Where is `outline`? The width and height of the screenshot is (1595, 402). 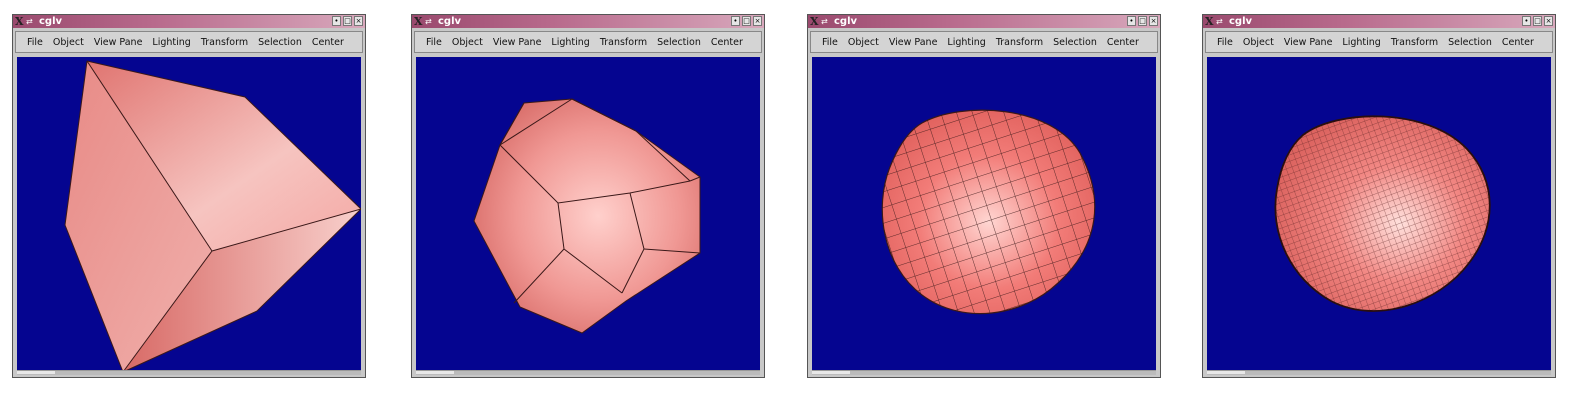
outline is located at coordinates (587, 216).